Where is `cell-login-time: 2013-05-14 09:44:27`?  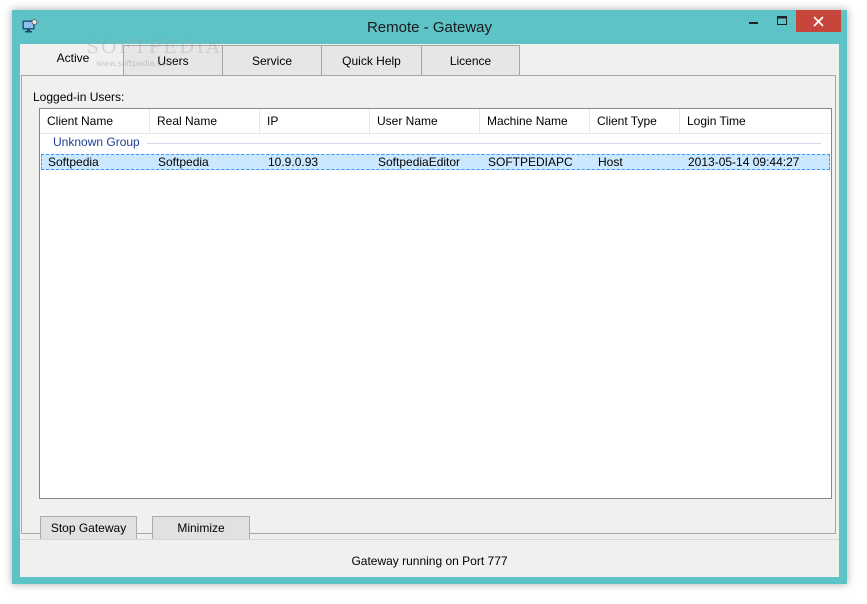 cell-login-time: 2013-05-14 09:44:27 is located at coordinates (744, 162).